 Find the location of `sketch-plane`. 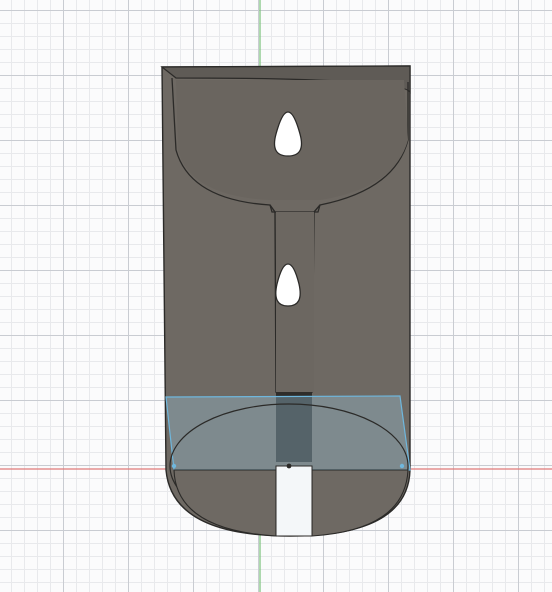

sketch-plane is located at coordinates (288, 433).